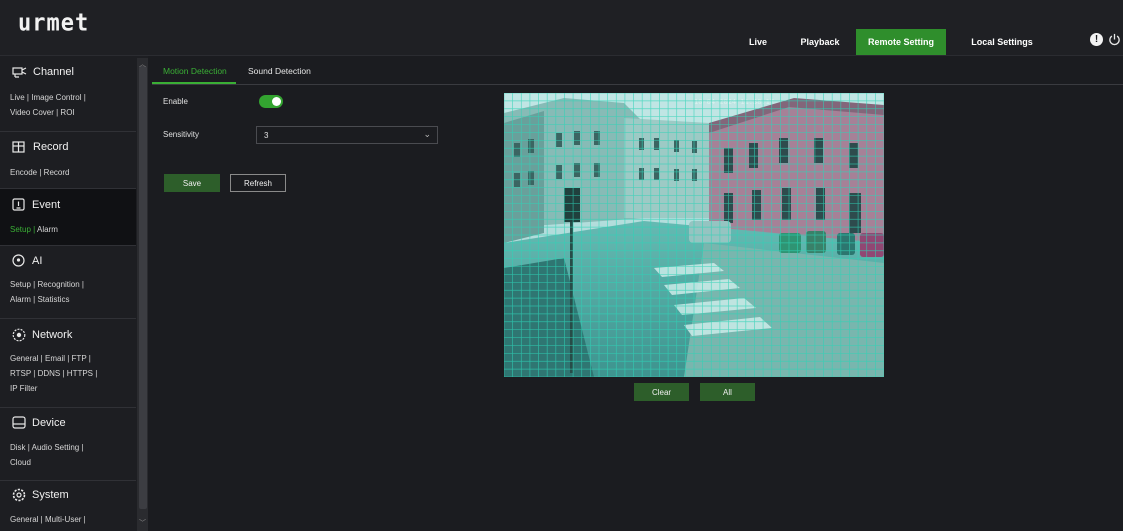  What do you see at coordinates (661, 392) in the screenshot?
I see `clear-button: Clear` at bounding box center [661, 392].